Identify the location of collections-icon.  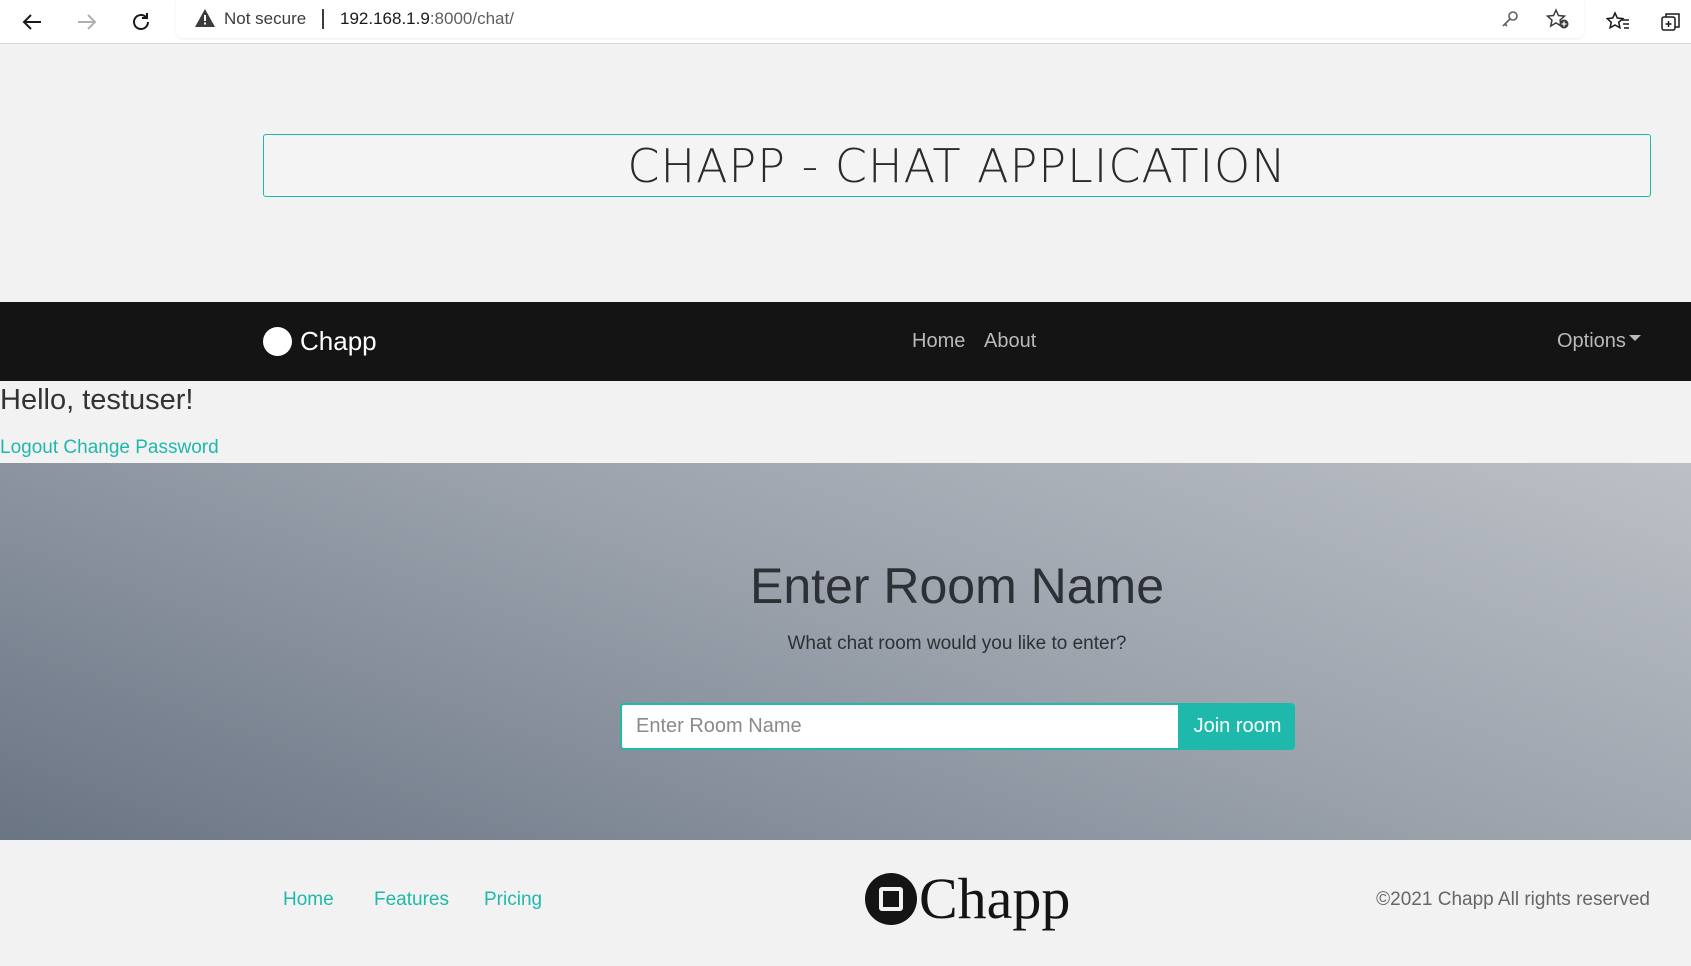
(1671, 22).